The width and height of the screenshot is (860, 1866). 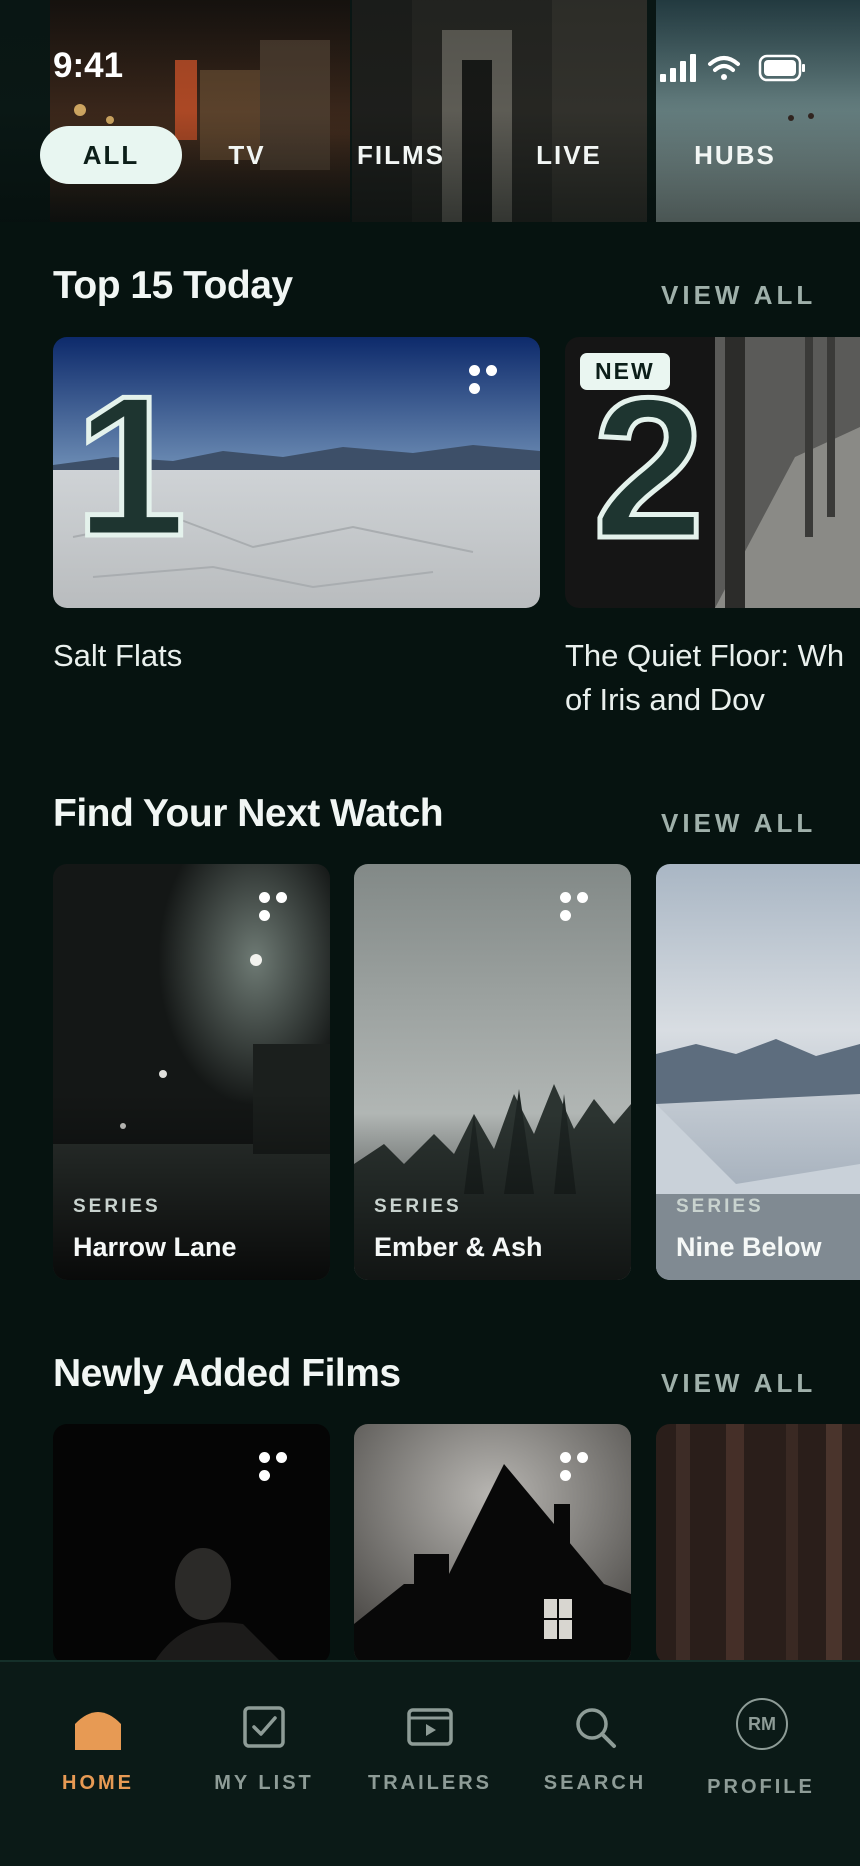 What do you see at coordinates (738, 823) in the screenshot?
I see `view-all-next-watch: VIEW ALL` at bounding box center [738, 823].